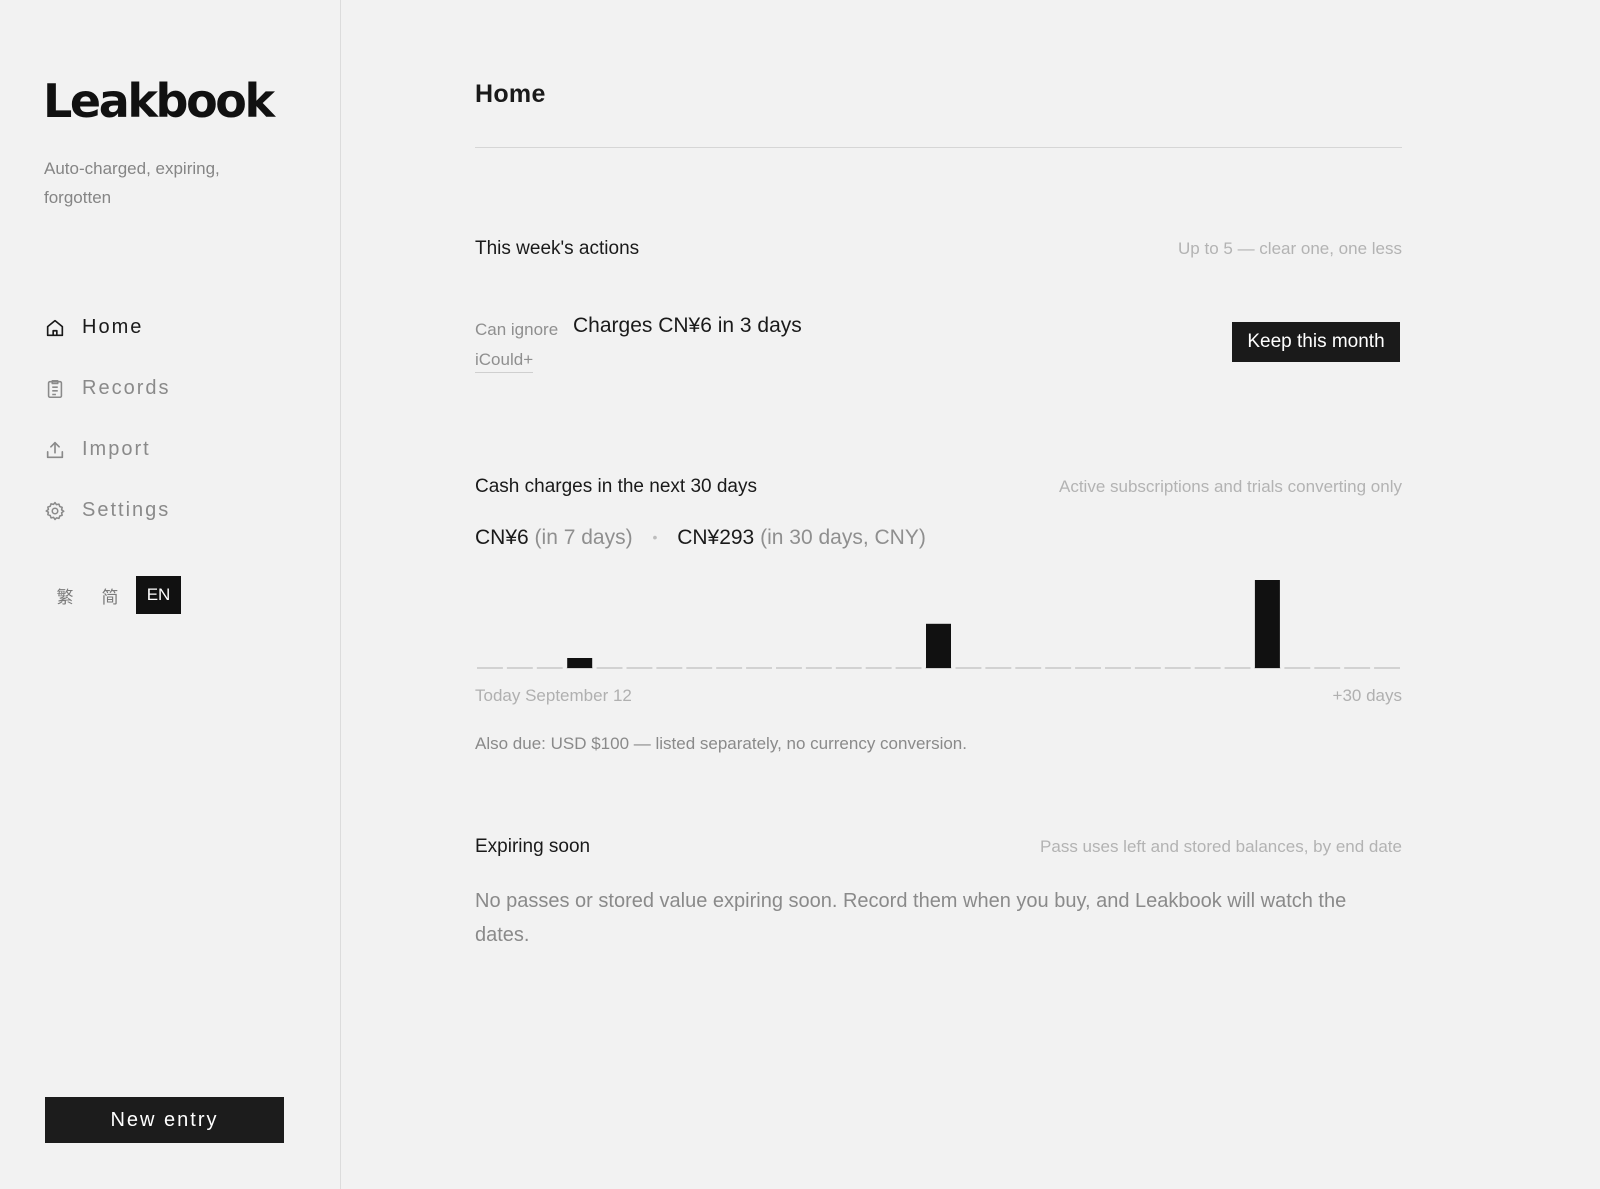  I want to click on total-30-days-note: (in 30 days, CNY), so click(843, 537).